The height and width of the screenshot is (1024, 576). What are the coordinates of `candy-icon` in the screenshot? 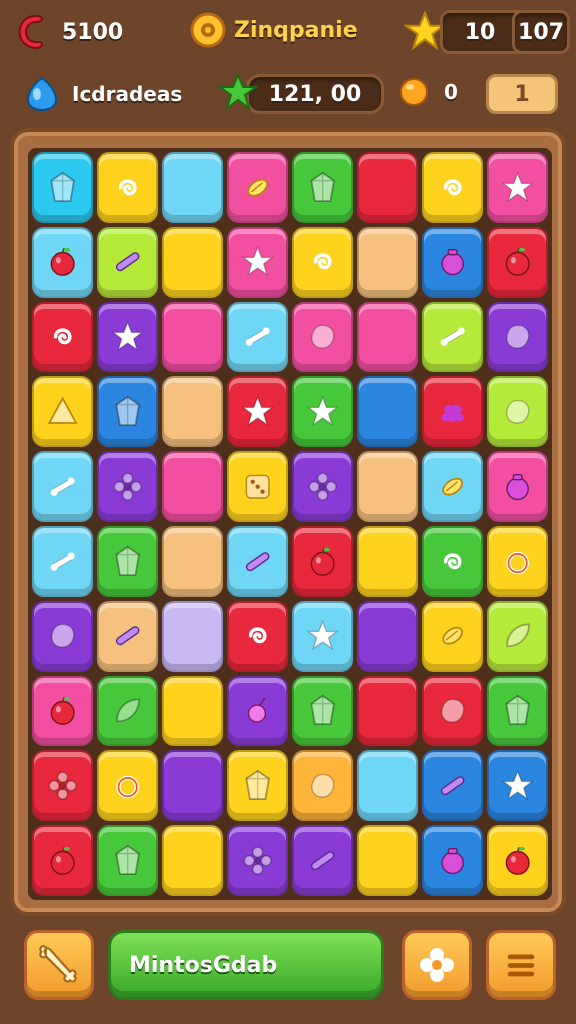 It's located at (452, 636).